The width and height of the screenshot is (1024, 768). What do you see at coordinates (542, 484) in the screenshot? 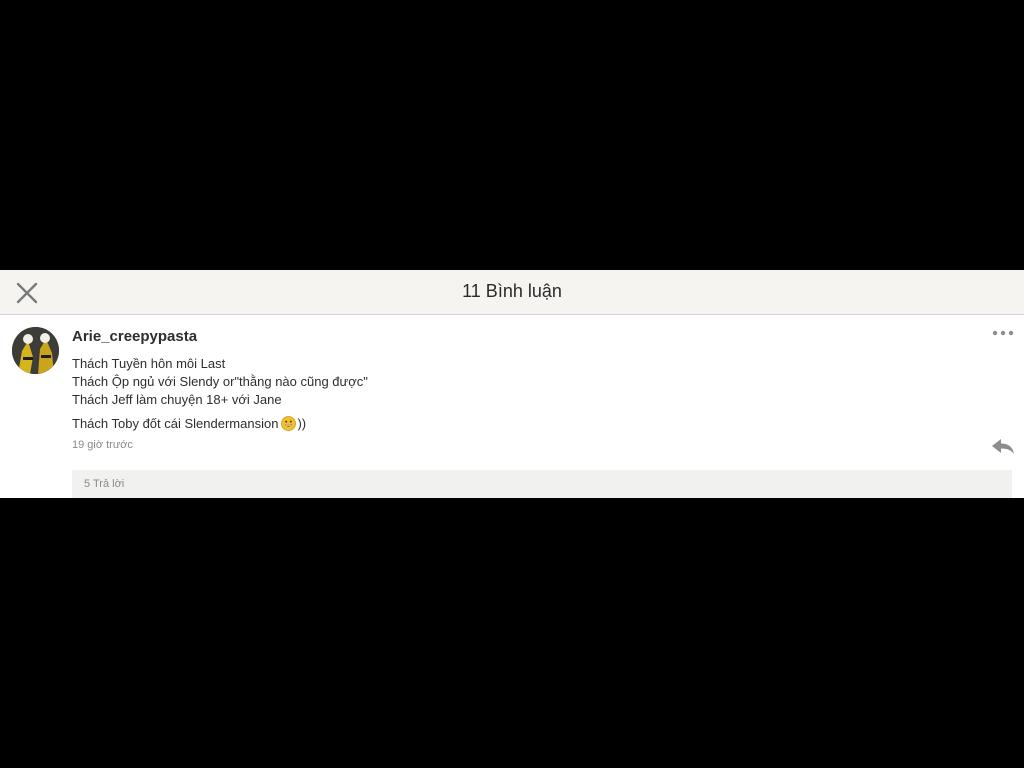
I see `view-replies-button: 5 Trả lời` at bounding box center [542, 484].